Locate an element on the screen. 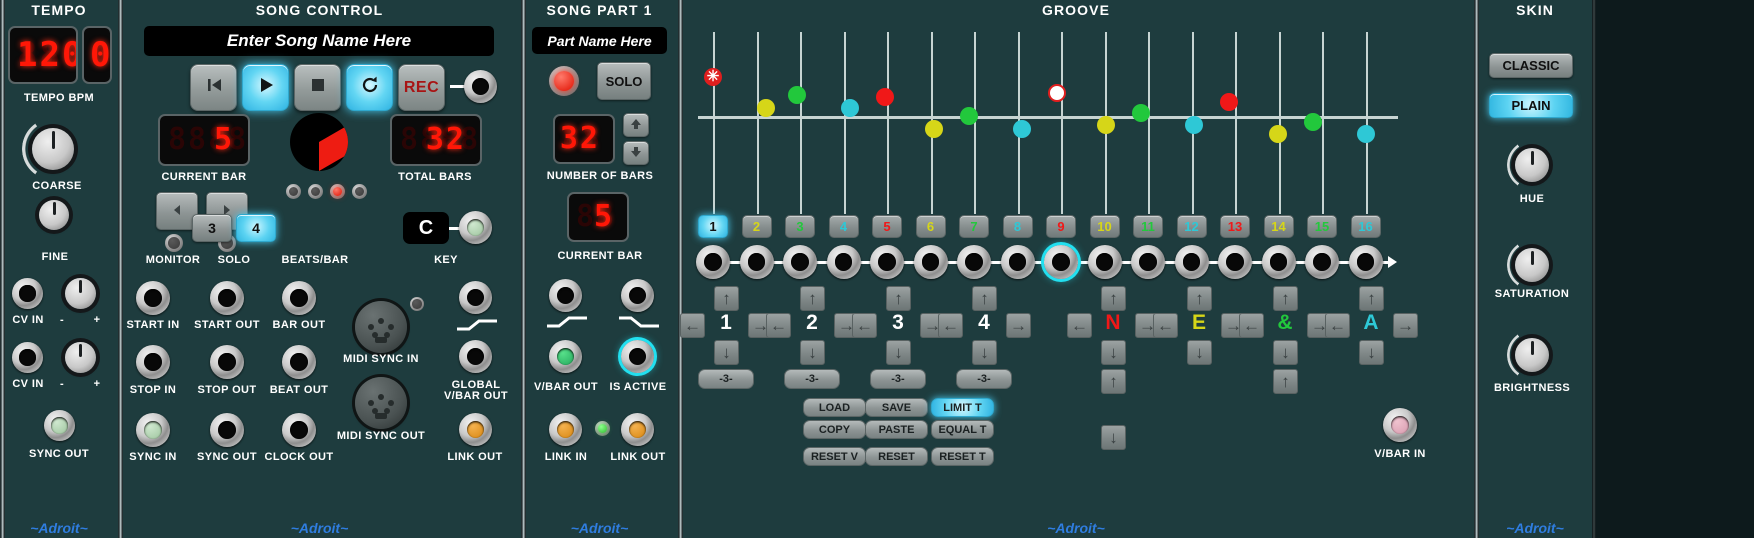 Image resolution: width=1754 pixels, height=538 pixels. letter-left-2: ← is located at coordinates (1165, 325).